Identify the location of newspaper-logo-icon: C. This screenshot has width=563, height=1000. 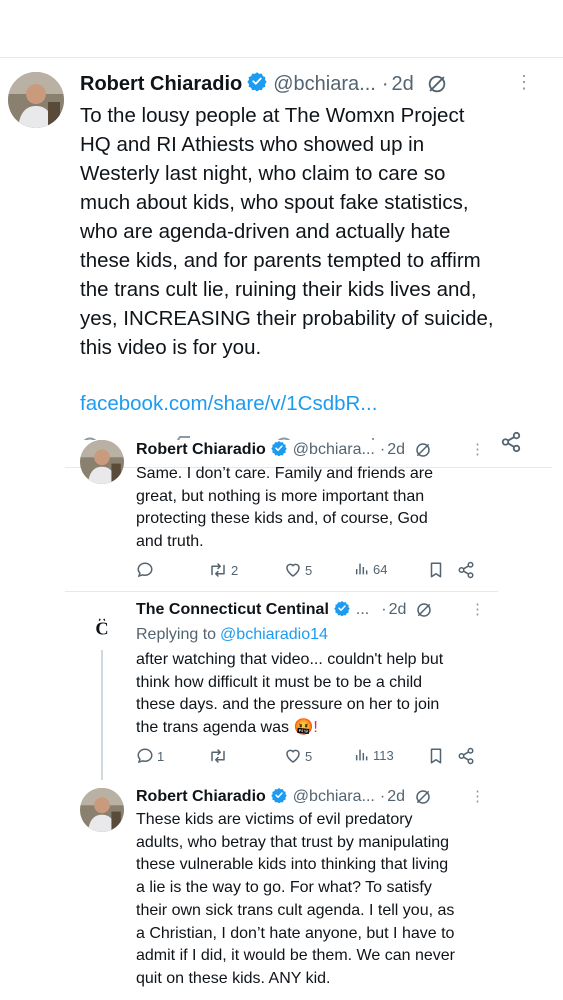
(102, 628).